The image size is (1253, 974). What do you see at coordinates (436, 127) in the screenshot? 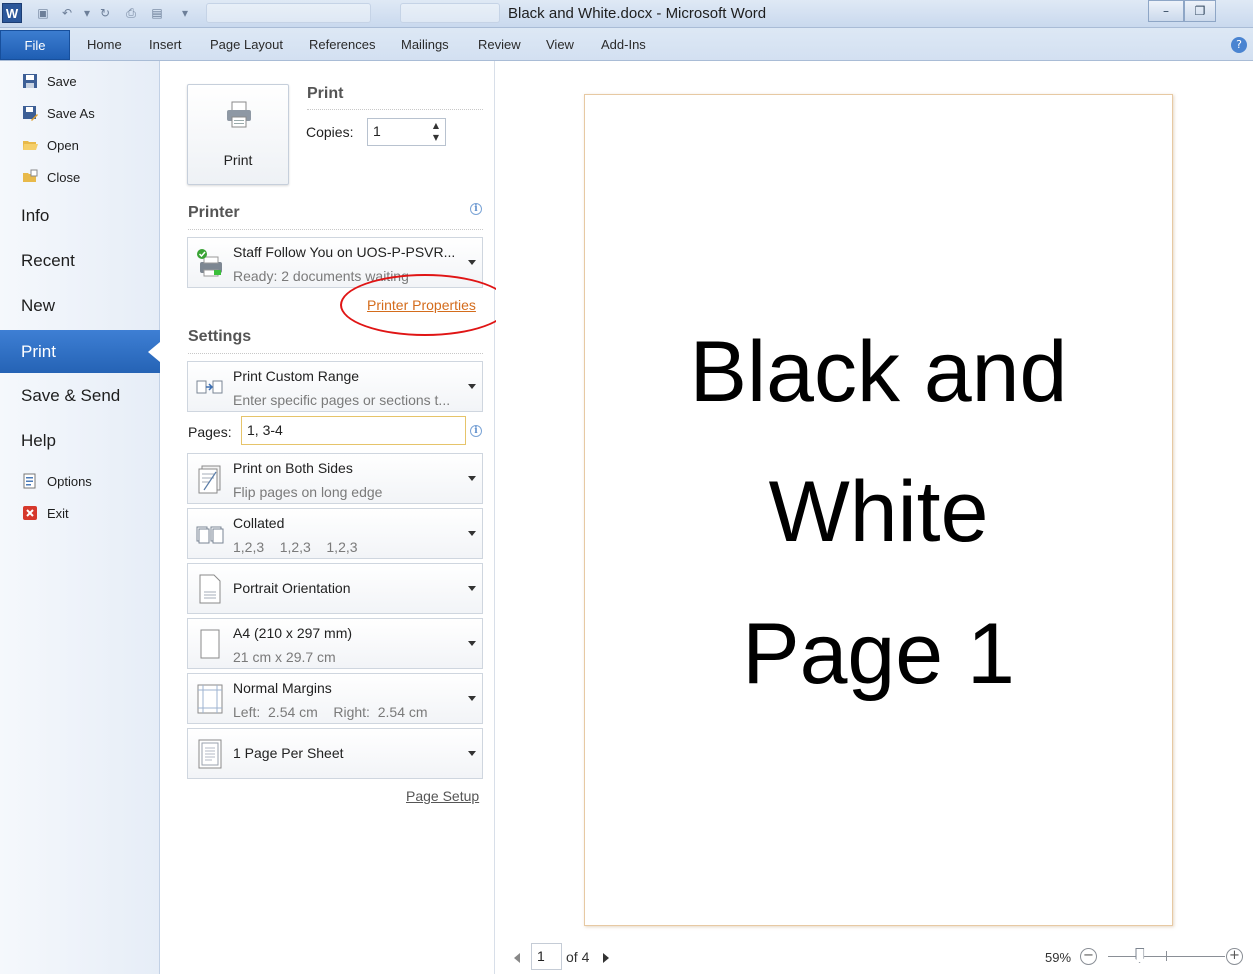
I see `spin-up-icon: ▲` at bounding box center [436, 127].